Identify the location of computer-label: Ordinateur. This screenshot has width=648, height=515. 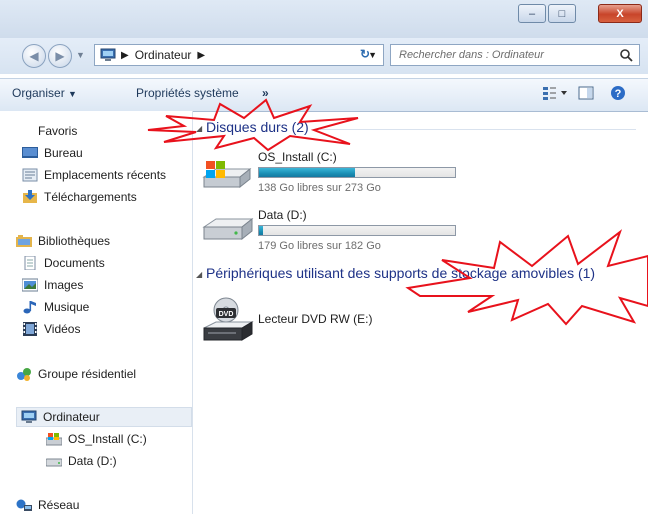
(71, 417).